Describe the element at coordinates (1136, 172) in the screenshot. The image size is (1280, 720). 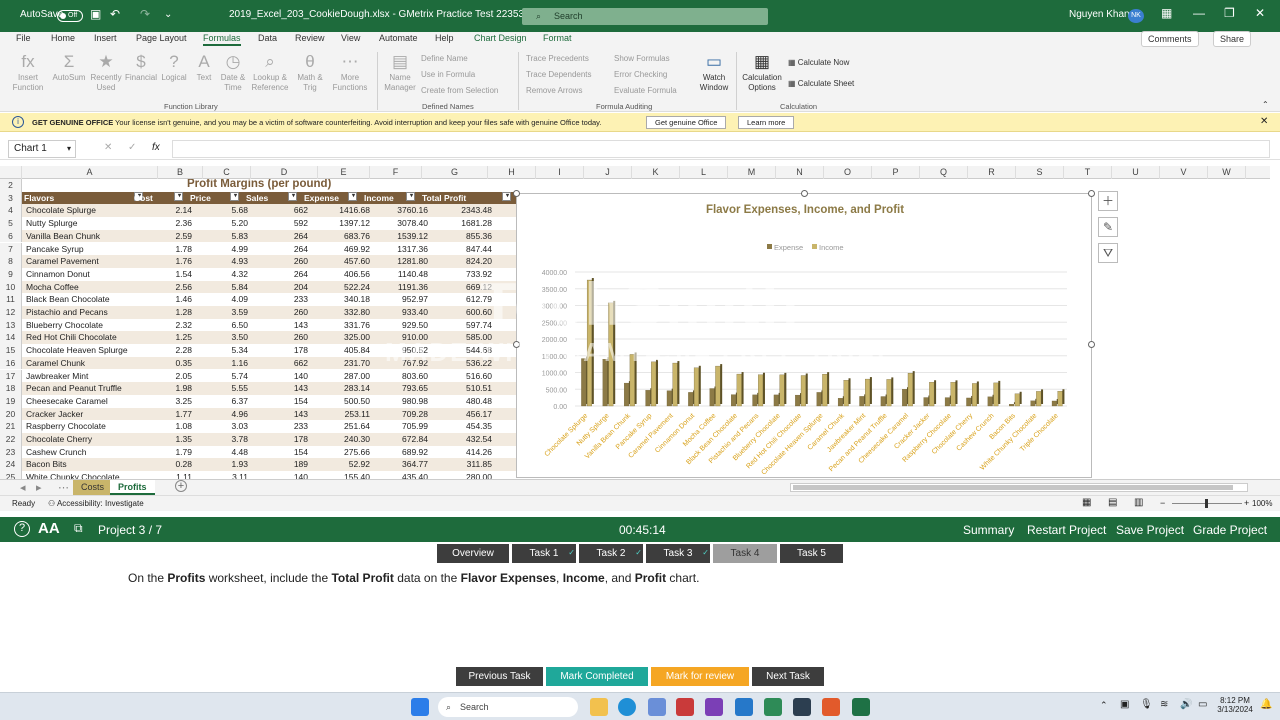
I see `column-header: U` at that location.